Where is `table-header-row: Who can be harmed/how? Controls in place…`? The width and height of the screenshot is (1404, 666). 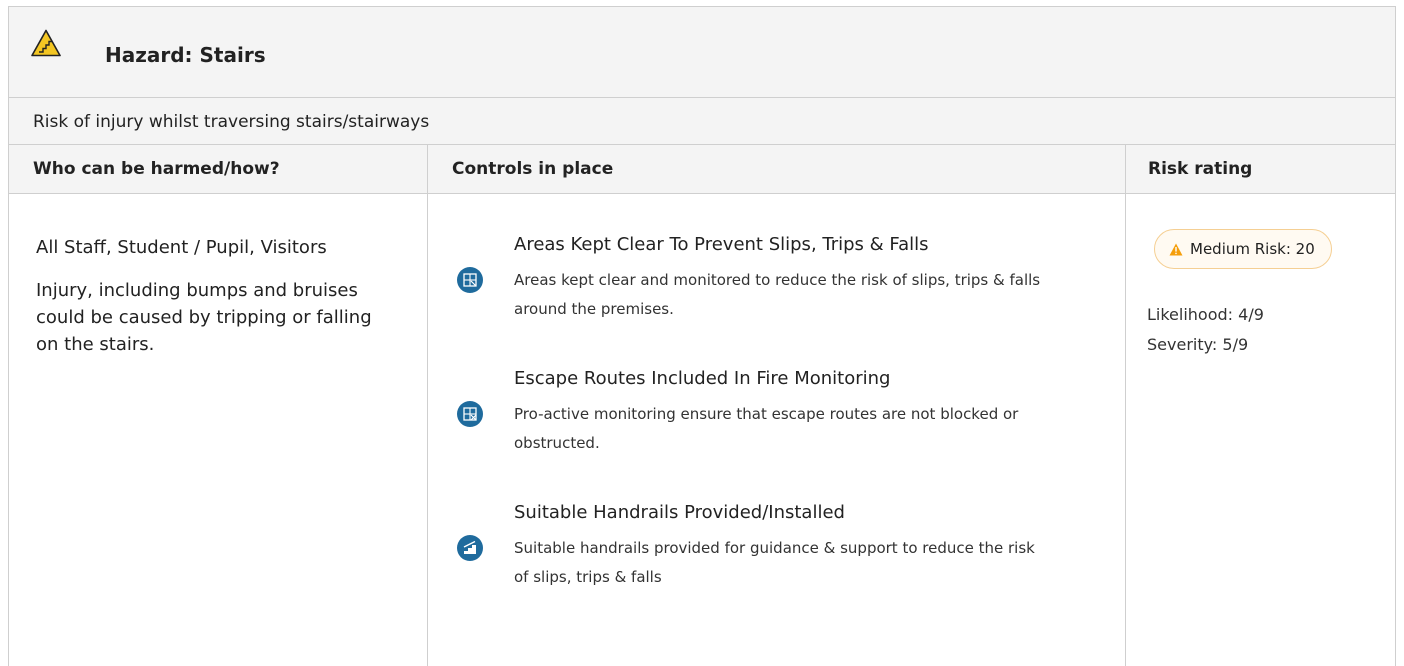 table-header-row: Who can be harmed/how? Controls in place… is located at coordinates (702, 169).